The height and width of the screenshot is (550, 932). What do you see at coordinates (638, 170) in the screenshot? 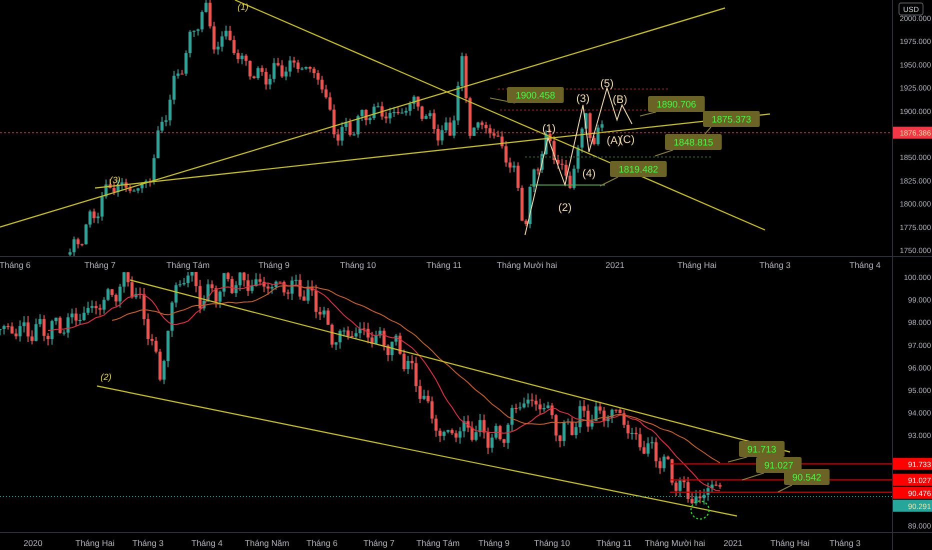
I see `price-tag-label: 1819.482` at bounding box center [638, 170].